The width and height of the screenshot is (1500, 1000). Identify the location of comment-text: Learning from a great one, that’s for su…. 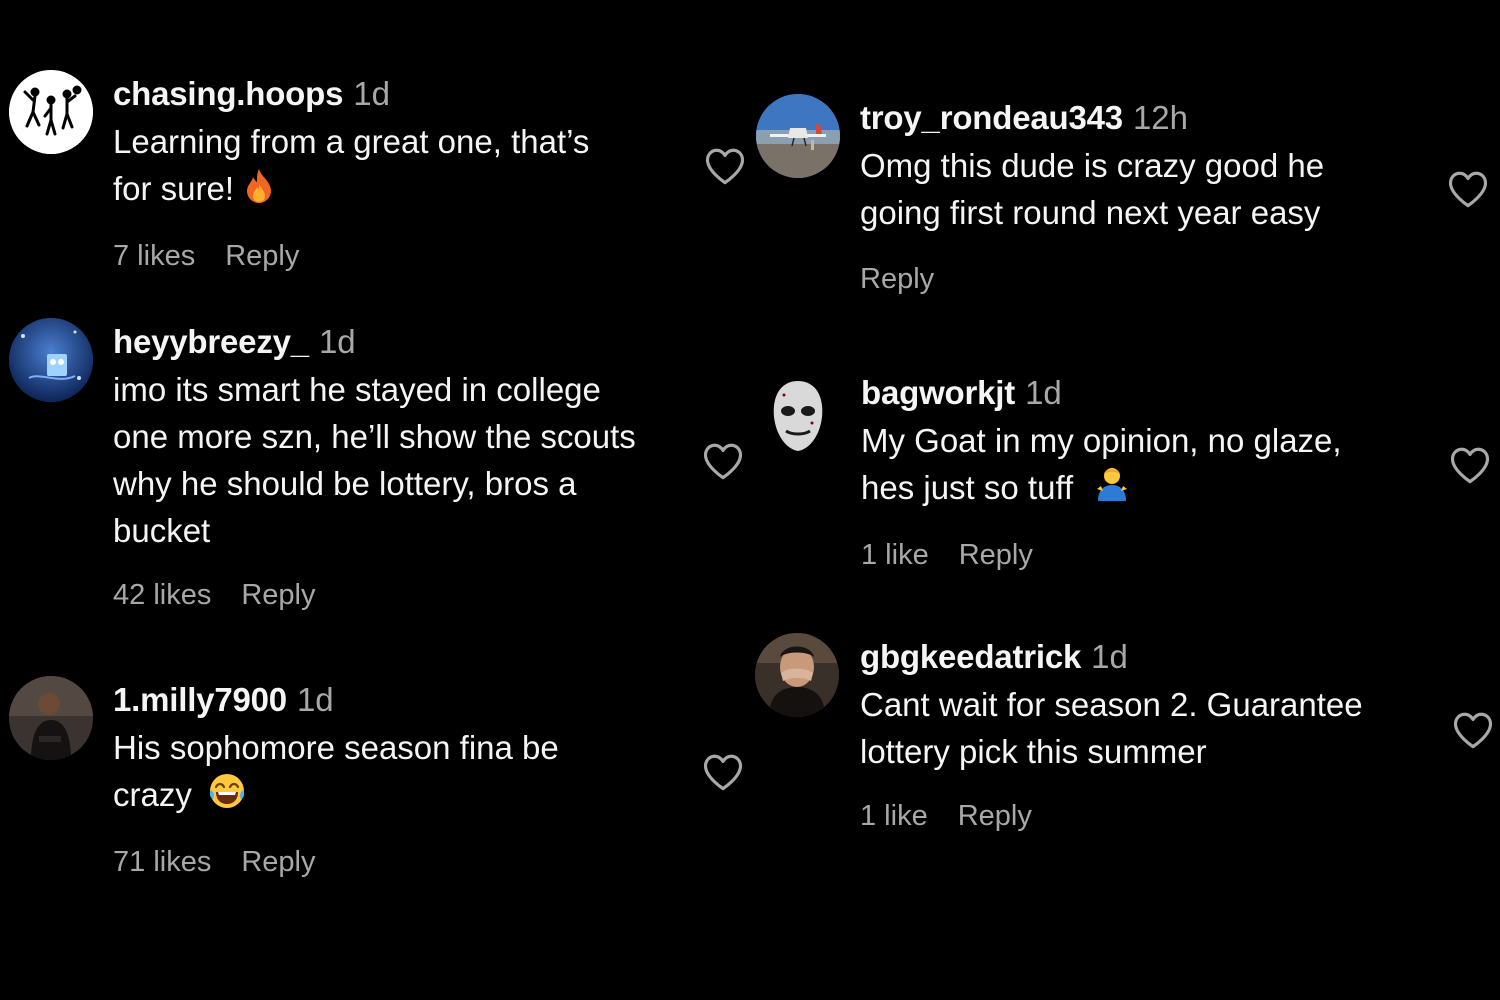
(403, 167).